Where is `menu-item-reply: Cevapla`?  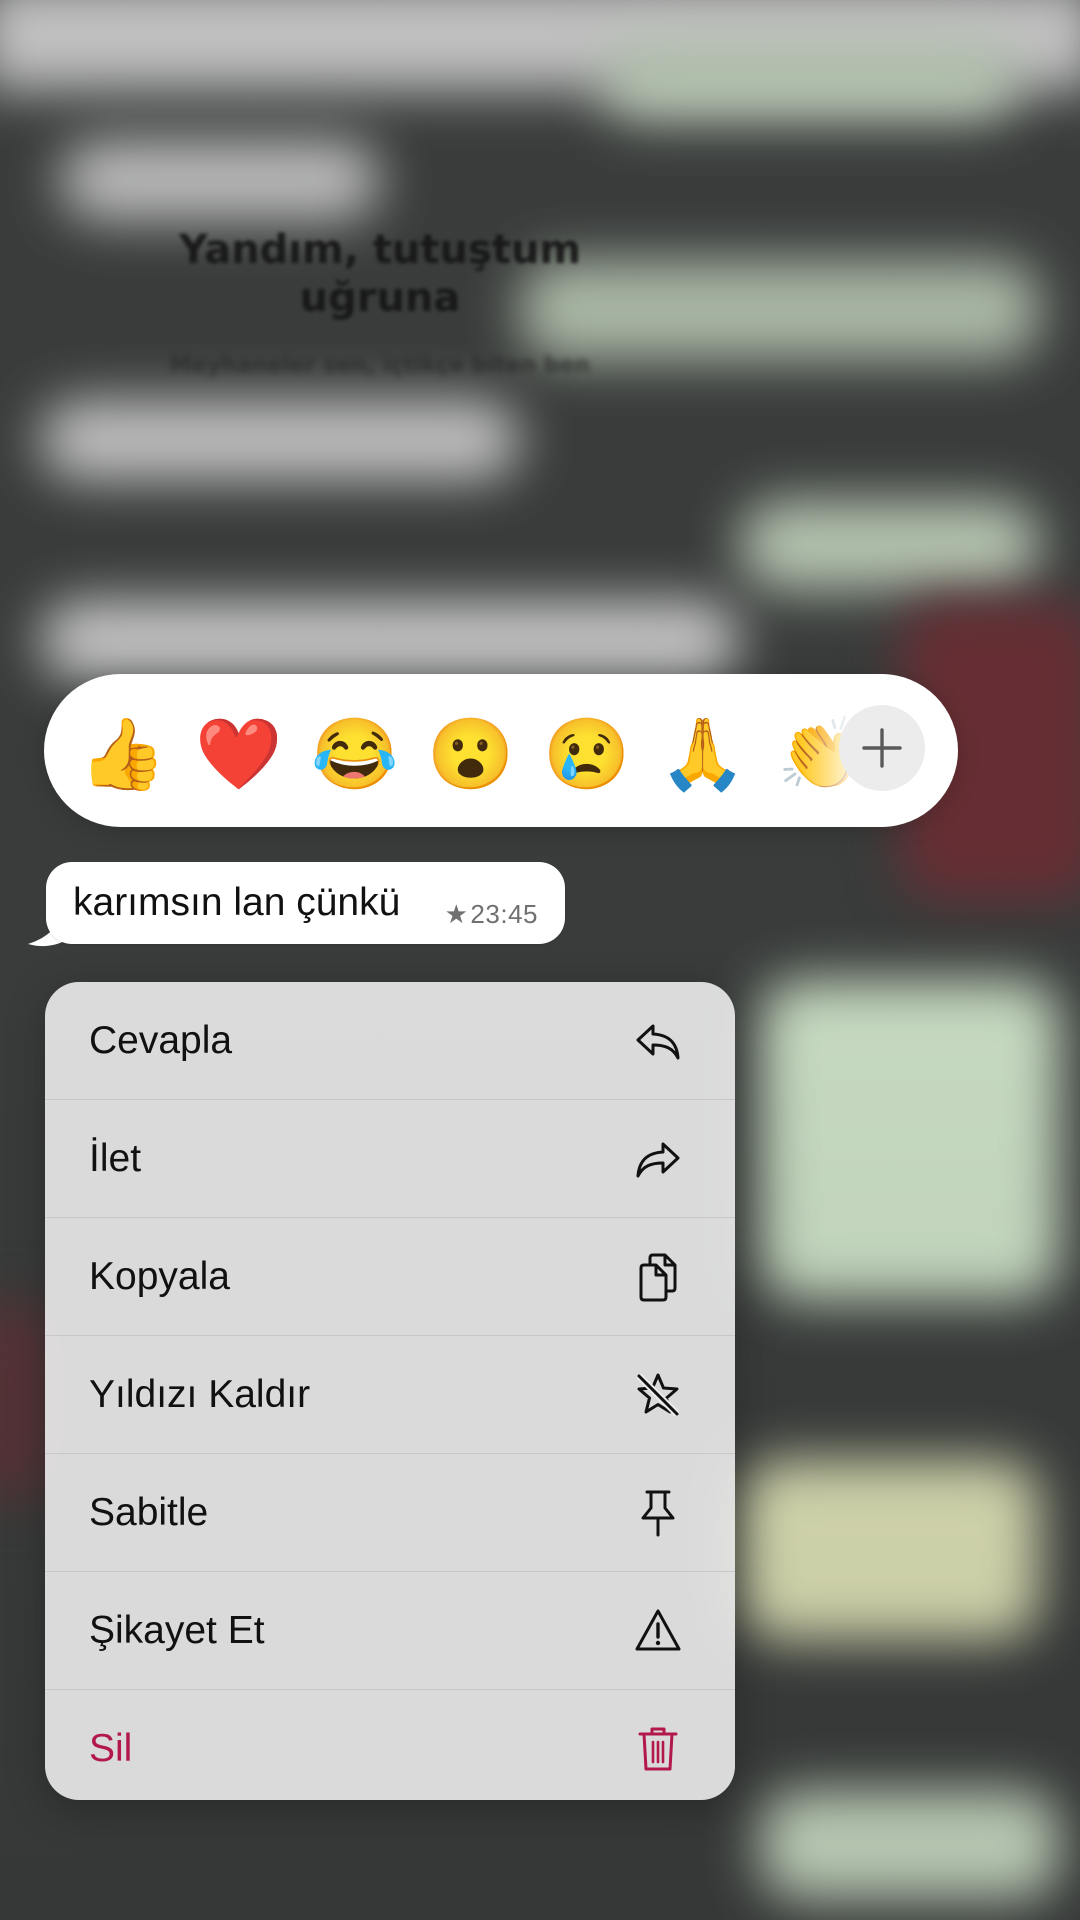
menu-item-reply: Cevapla is located at coordinates (390, 1041).